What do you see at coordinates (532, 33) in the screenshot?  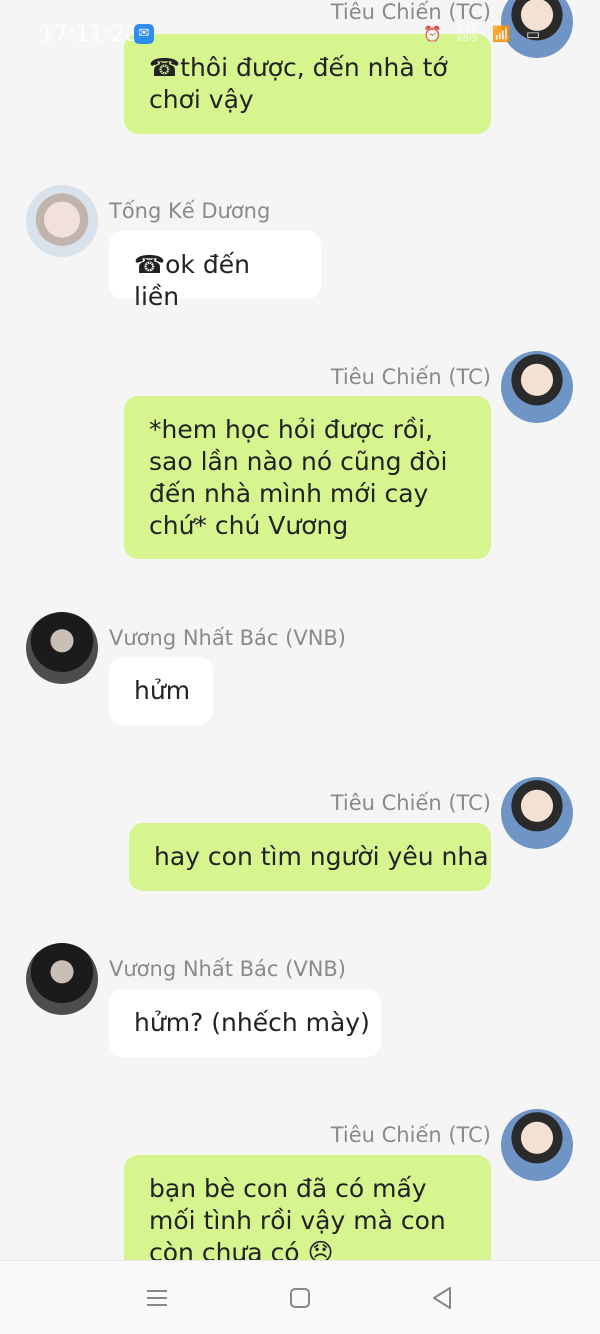 I see `battery-icon: ▭` at bounding box center [532, 33].